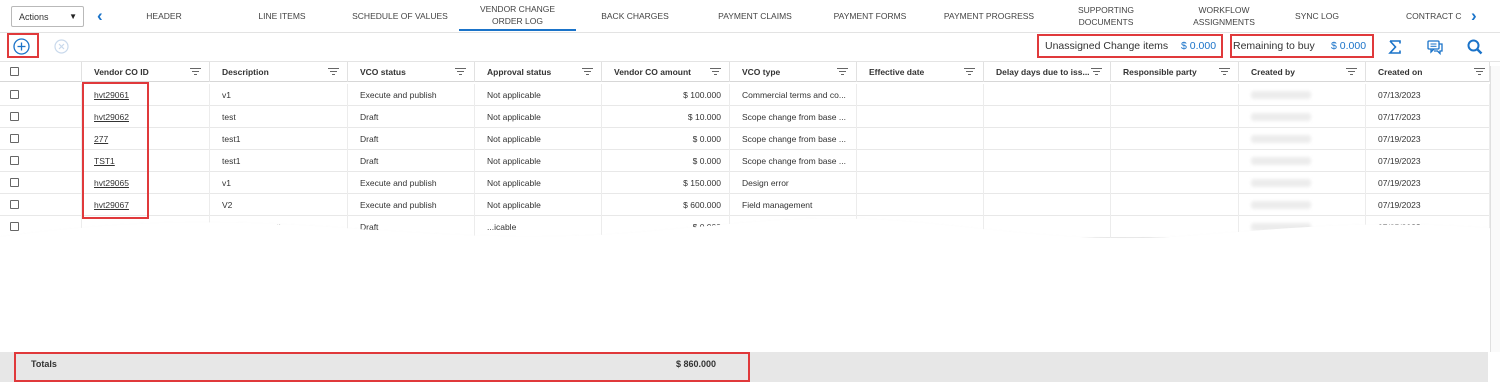 The height and width of the screenshot is (382, 1500). I want to click on tab-vendor-change-order-log: VENDOR CHANGE ORDER LOG, so click(517, 15).